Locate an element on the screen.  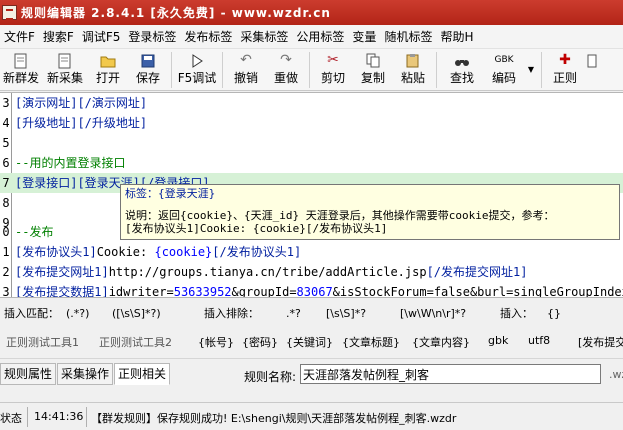
encoding-button: GBK 编码 is located at coordinates (504, 70).